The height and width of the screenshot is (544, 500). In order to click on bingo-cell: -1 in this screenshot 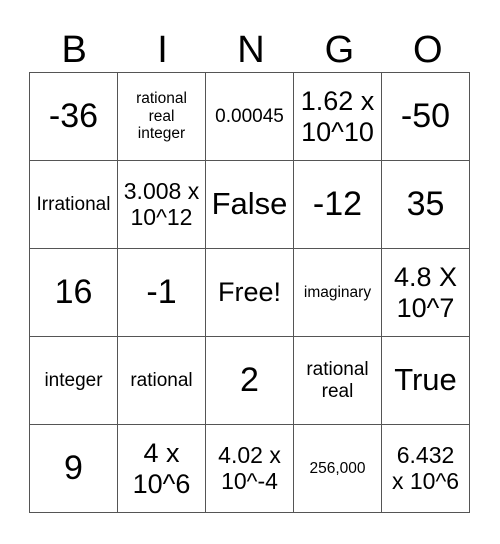, I will do `click(161, 292)`.